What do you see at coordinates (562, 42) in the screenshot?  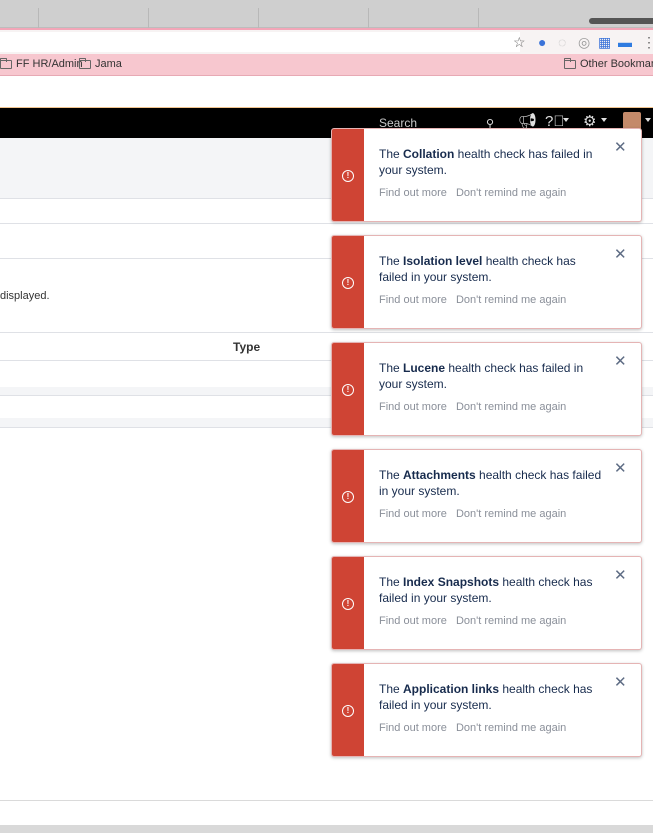 I see `extension-circle-icon: ◌` at bounding box center [562, 42].